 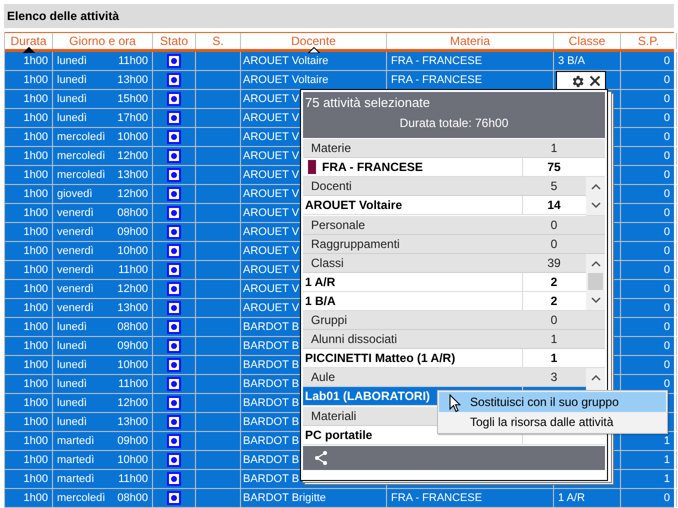 I want to click on table-cell-text: BARDOT Brigitte, so click(x=284, y=498).